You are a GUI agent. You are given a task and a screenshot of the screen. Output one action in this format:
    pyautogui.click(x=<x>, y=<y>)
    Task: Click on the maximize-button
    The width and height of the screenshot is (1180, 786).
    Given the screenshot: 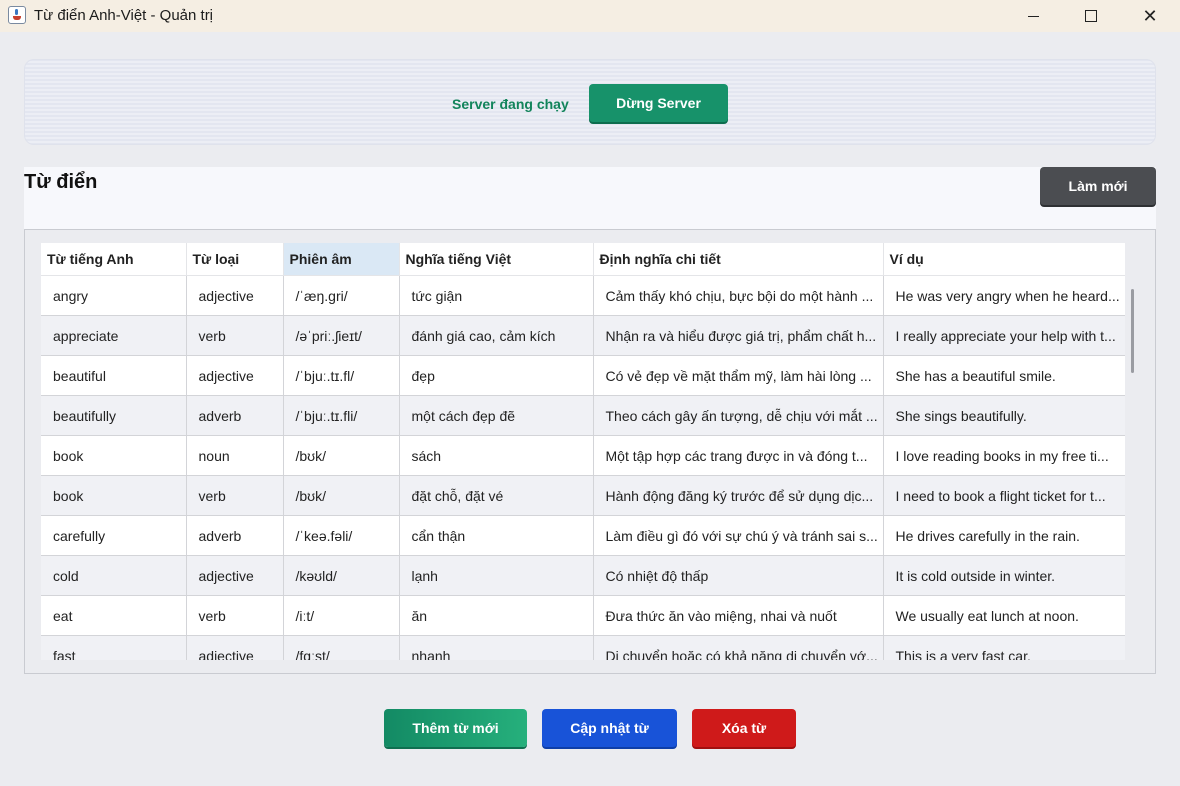 What is the action you would take?
    pyautogui.click(x=1091, y=16)
    